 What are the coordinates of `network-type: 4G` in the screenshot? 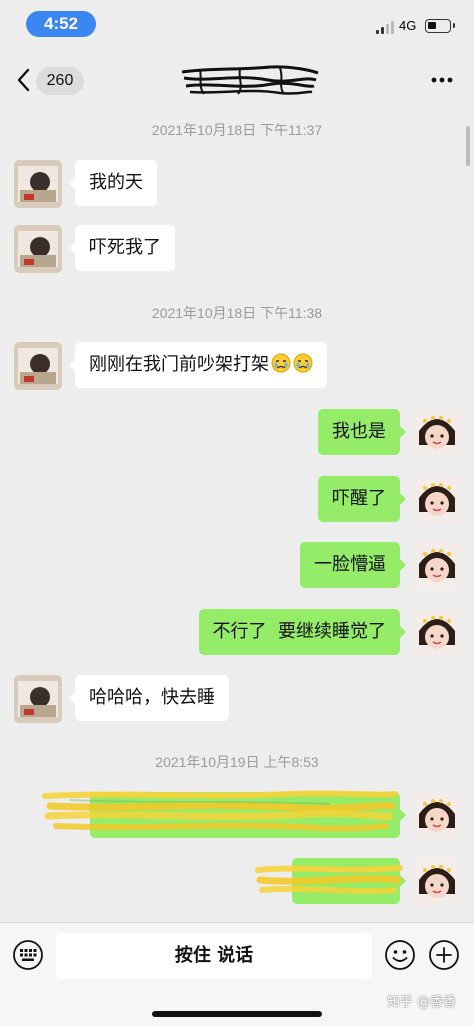 It's located at (408, 25).